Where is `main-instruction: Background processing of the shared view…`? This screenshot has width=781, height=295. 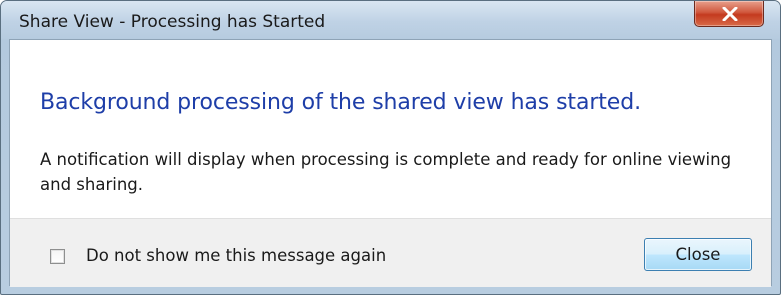 main-instruction: Background processing of the shared view… is located at coordinates (341, 102).